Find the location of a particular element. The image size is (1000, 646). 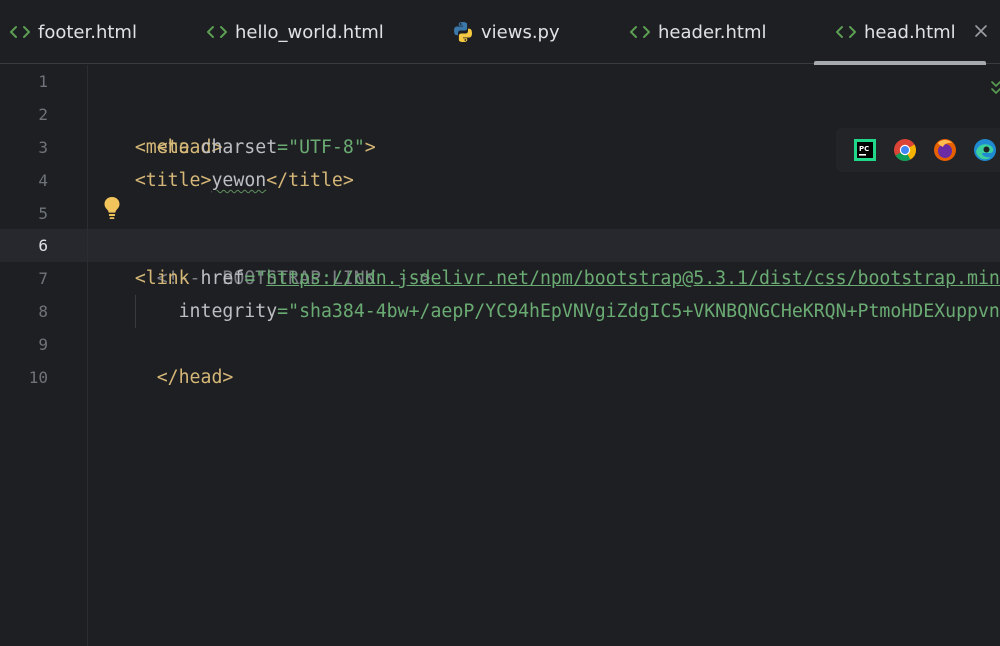

browser-preview-toolbar: PC is located at coordinates (918, 150).